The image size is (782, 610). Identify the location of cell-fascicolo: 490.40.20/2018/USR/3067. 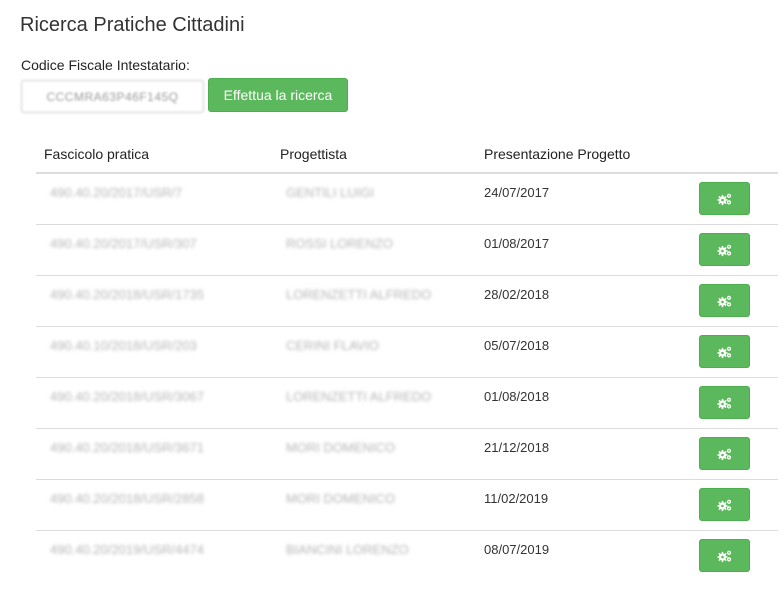
(127, 396).